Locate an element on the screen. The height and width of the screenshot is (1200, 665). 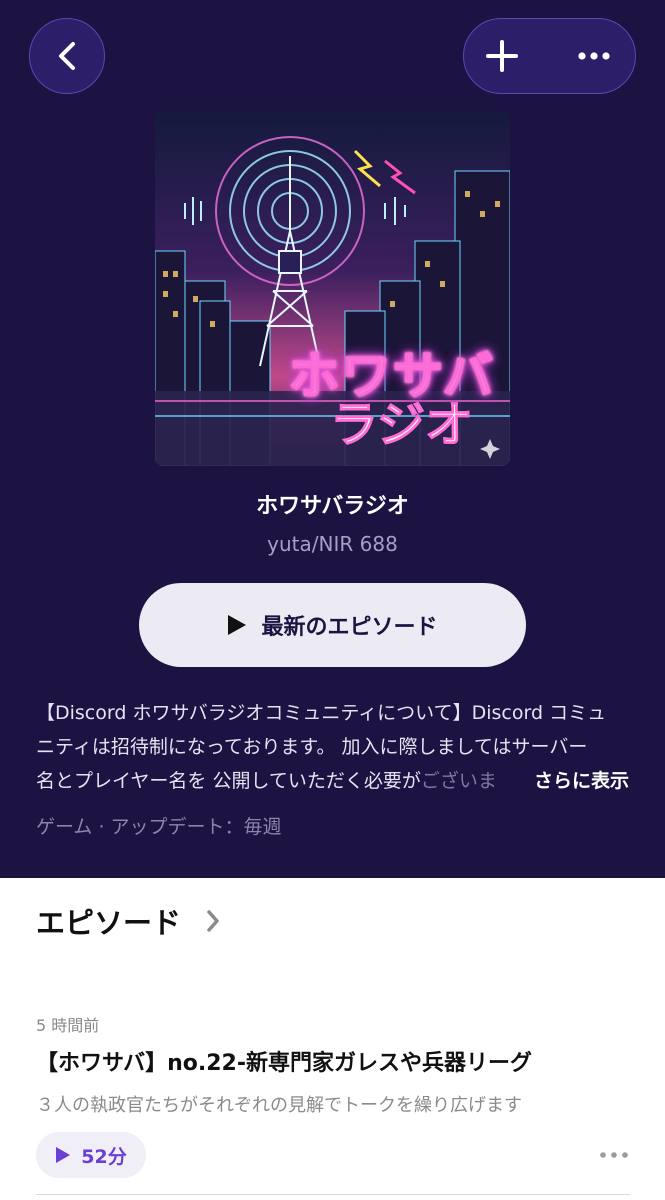
episode-summary: ３人の執政官たちがそれぞれの見解でトークを繰り広げます is located at coordinates (279, 1105).